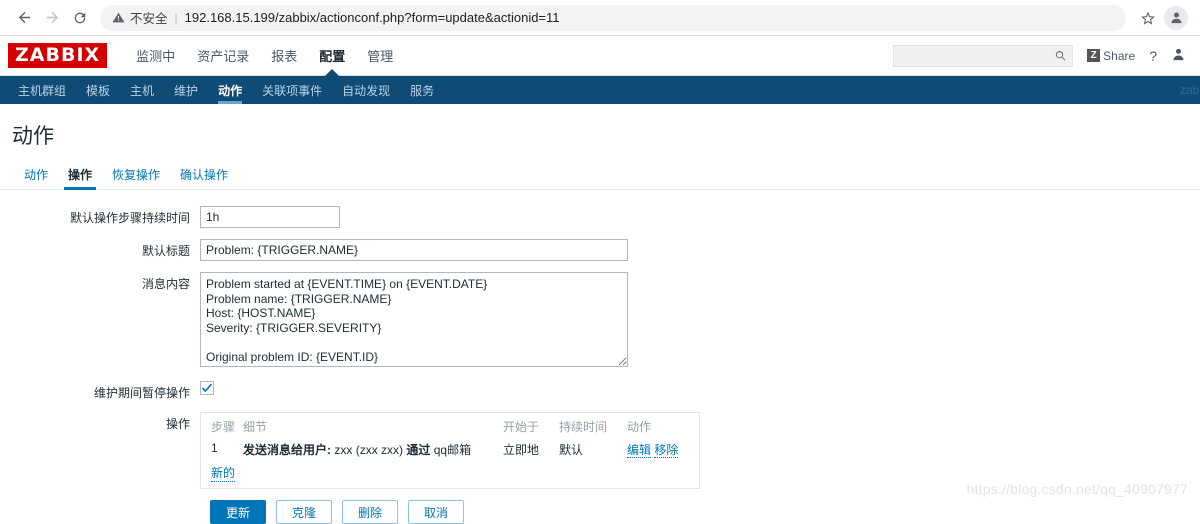 This screenshot has height=524, width=1200. What do you see at coordinates (141, 393) in the screenshot?
I see `field-label: 维护期间暂停操作` at bounding box center [141, 393].